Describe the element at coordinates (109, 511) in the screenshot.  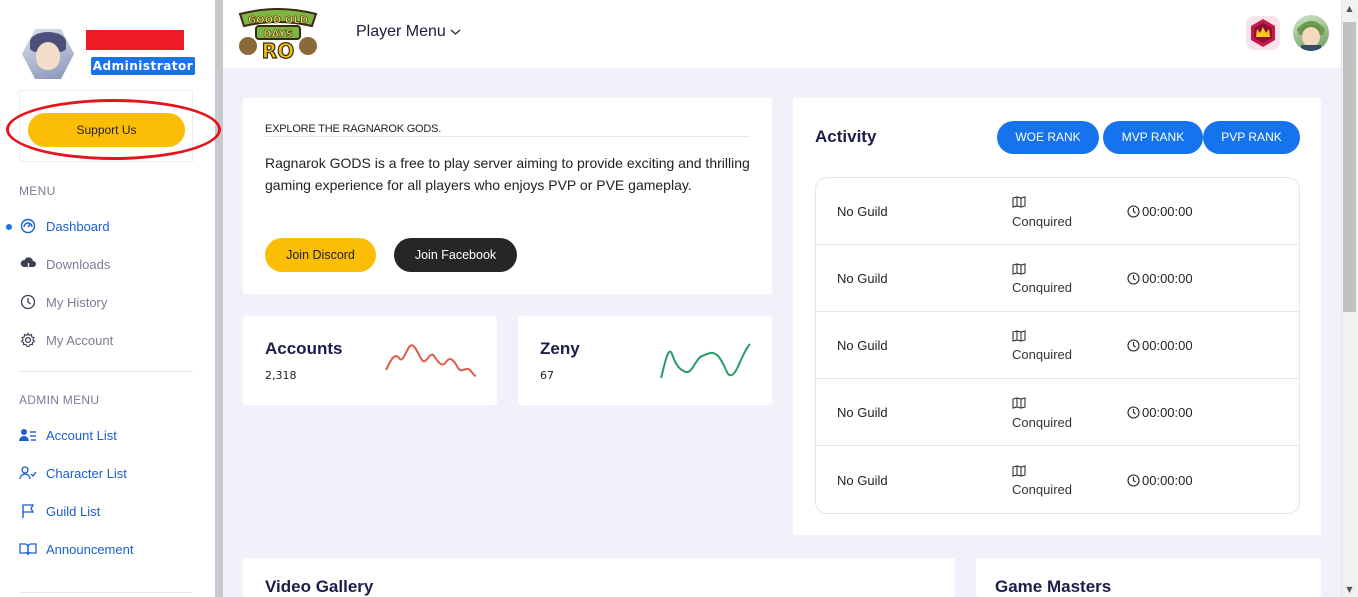
I see `sidebar-item-guild-list: Guild List` at that location.